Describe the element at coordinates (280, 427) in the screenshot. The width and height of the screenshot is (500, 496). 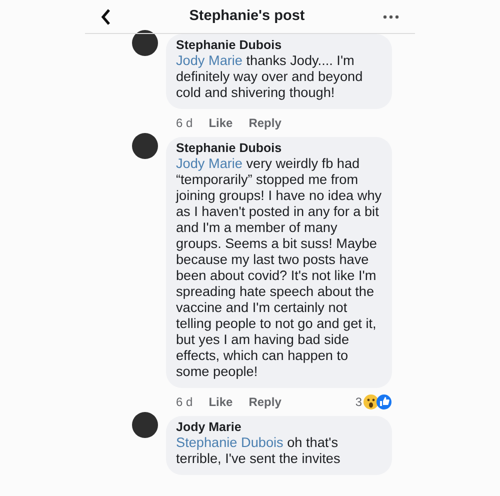
I see `author-name: Jody Marie` at that location.